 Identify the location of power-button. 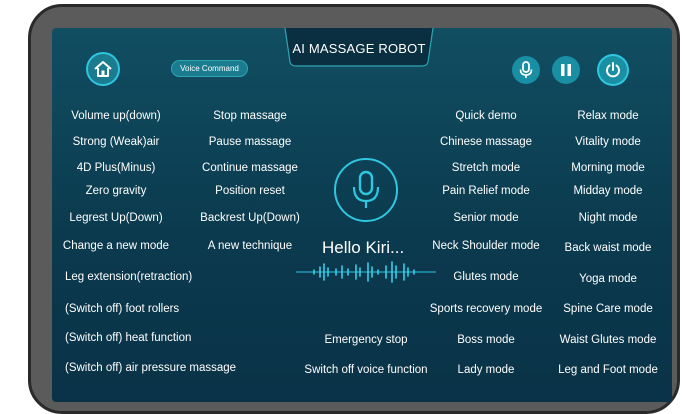
(613, 70).